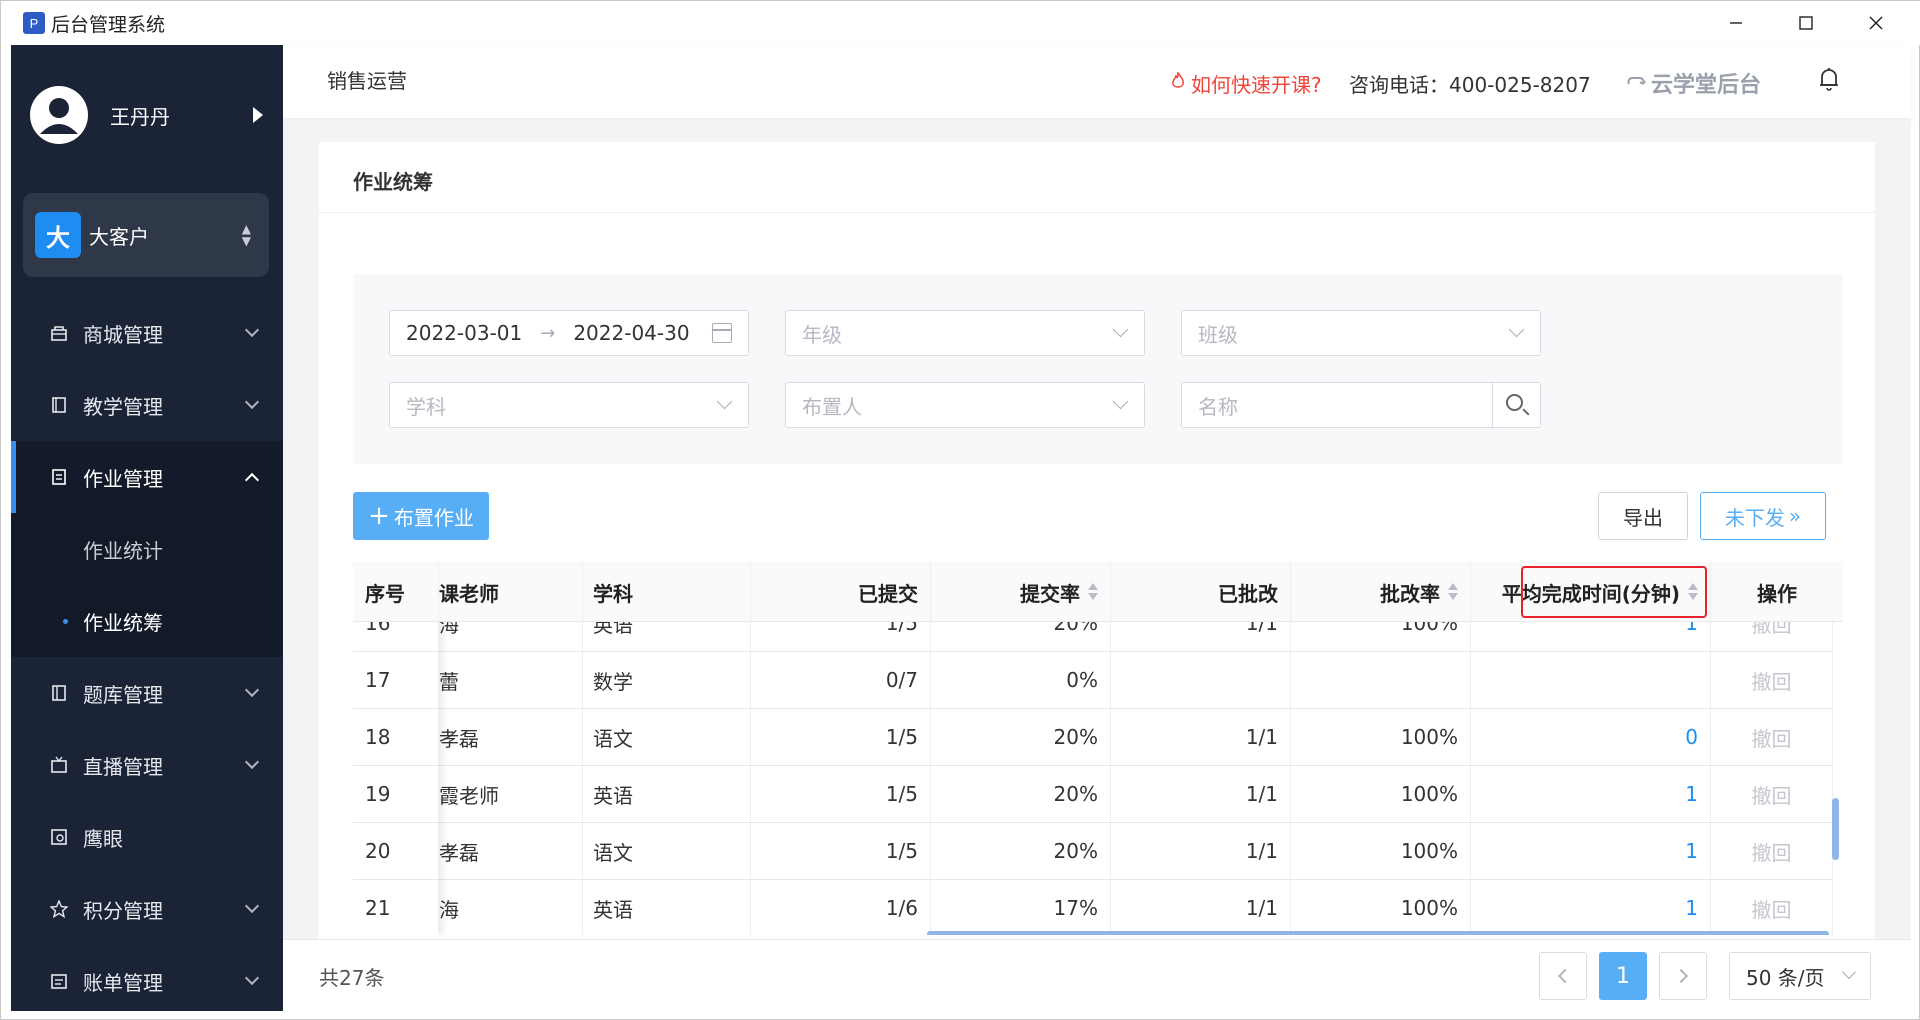  I want to click on table-row: 20 孝磊 语文 1/5 20% 1/1 100% 1 撤回, so click(1093, 851).